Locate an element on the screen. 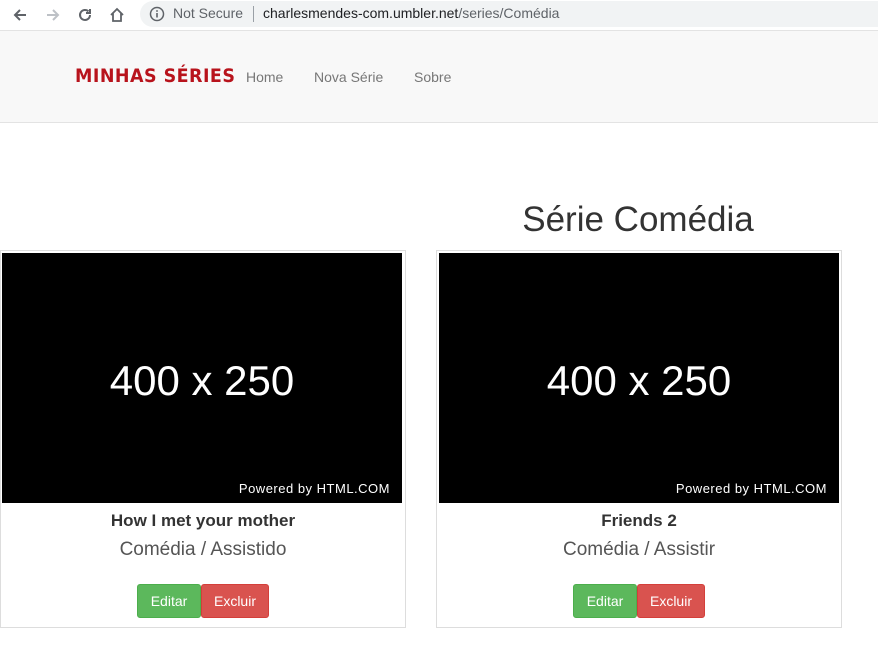  url-host: charlesmendes-com.umbler.net is located at coordinates (361, 13).